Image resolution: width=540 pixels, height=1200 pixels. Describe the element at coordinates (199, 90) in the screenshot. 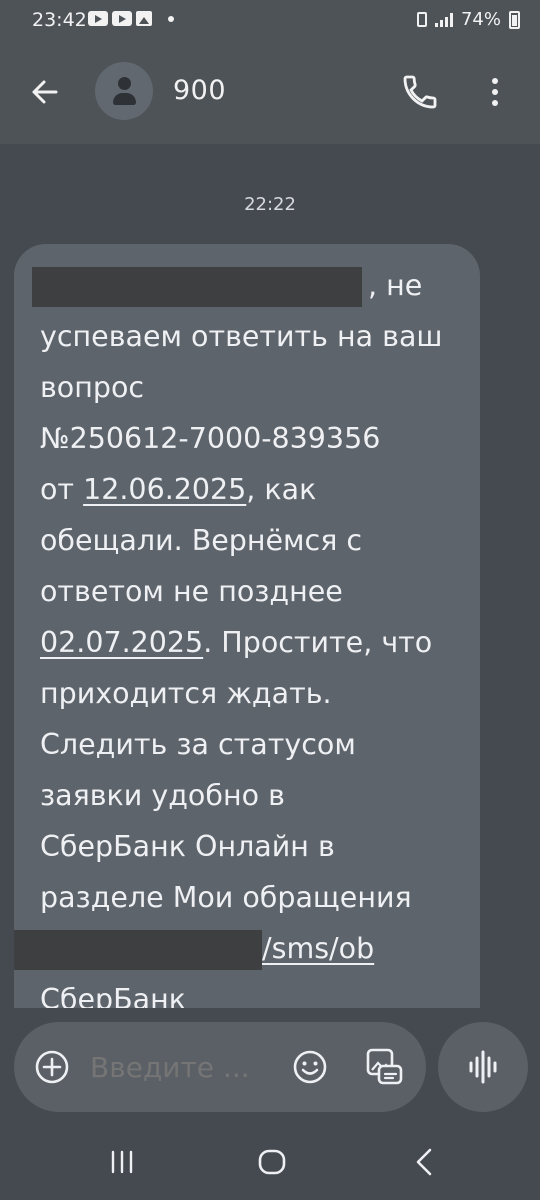

I see `contact-name: 900` at that location.